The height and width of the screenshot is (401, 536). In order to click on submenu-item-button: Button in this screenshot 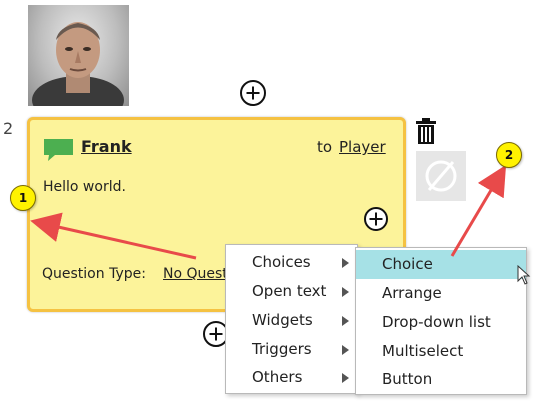, I will do `click(441, 379)`.